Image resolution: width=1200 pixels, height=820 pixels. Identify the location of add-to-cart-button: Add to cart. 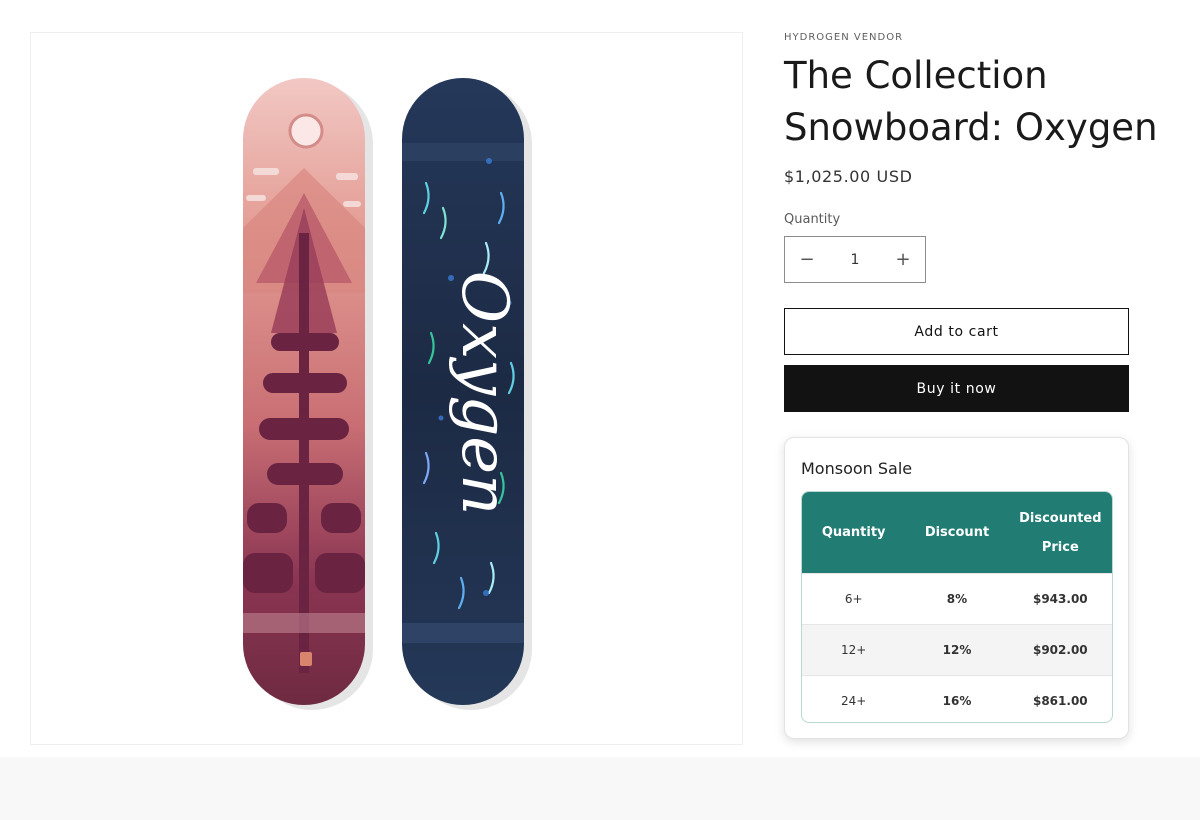
(956, 331).